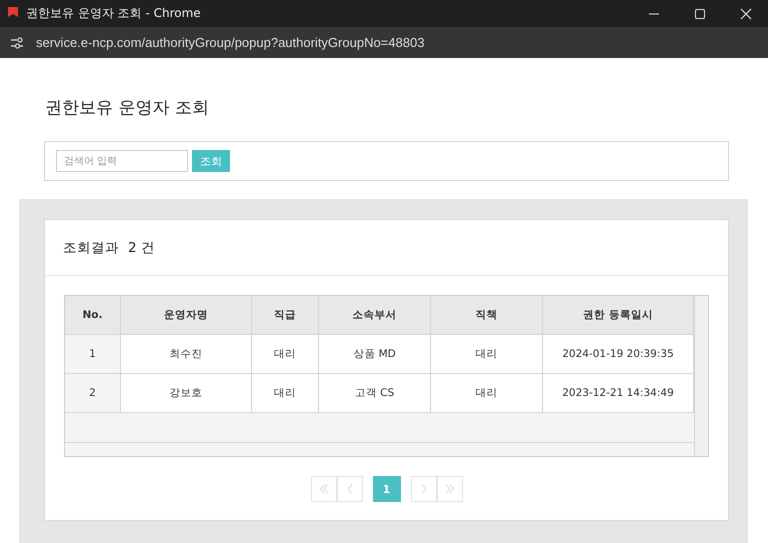  What do you see at coordinates (375, 315) in the screenshot?
I see `column-header: 소속부서` at bounding box center [375, 315].